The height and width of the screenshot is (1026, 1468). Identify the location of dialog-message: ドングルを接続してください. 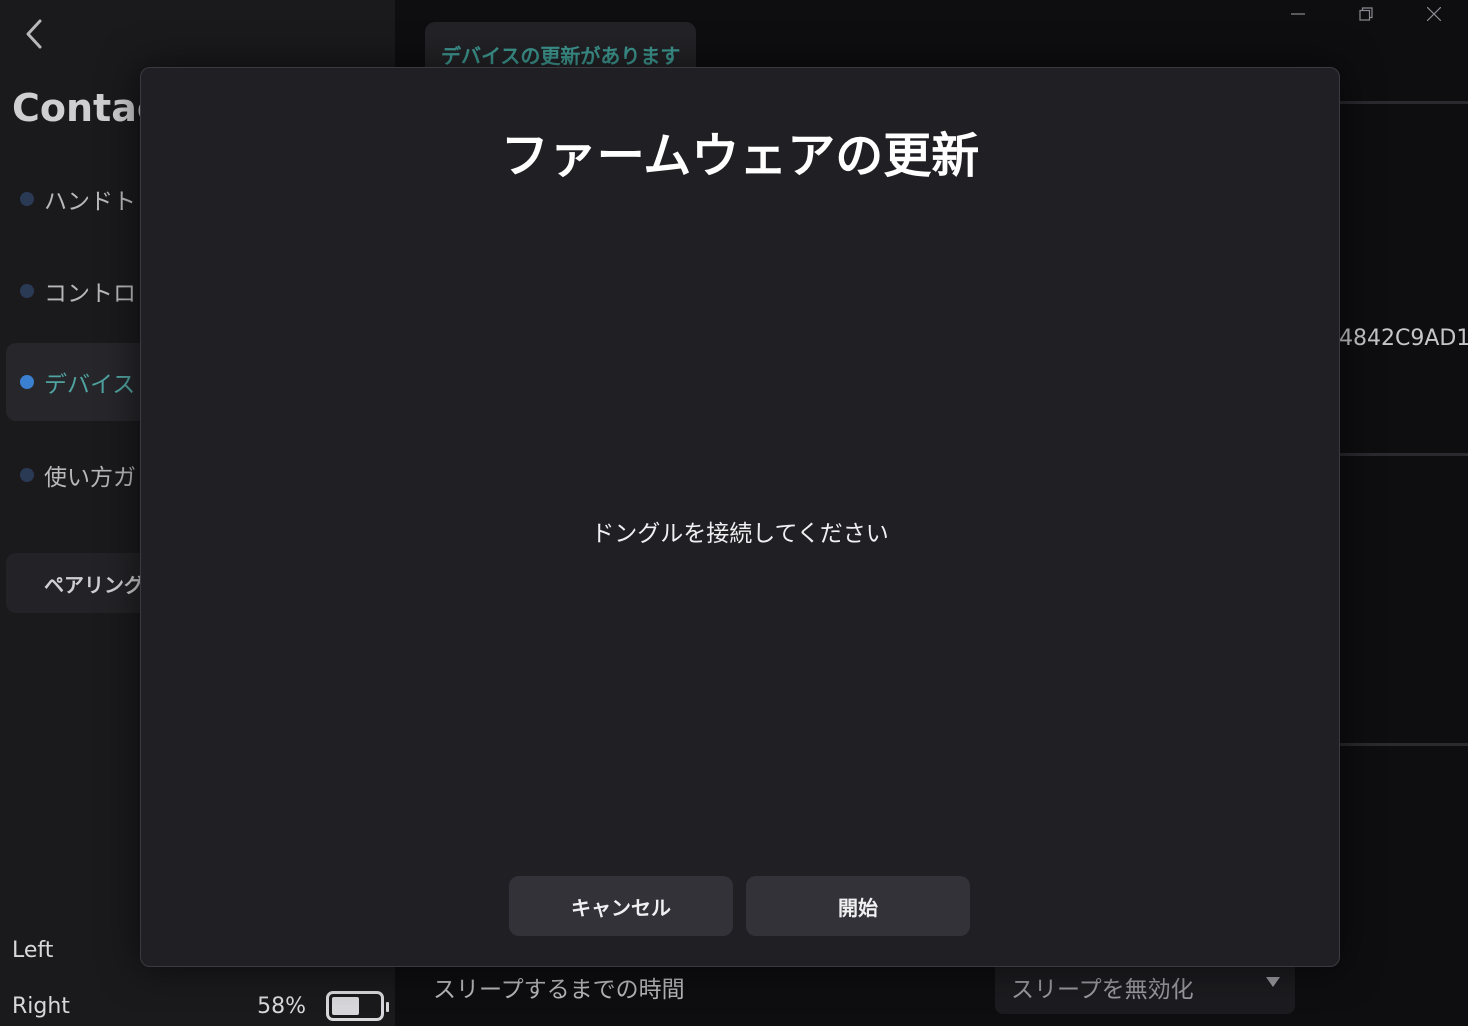
(740, 534).